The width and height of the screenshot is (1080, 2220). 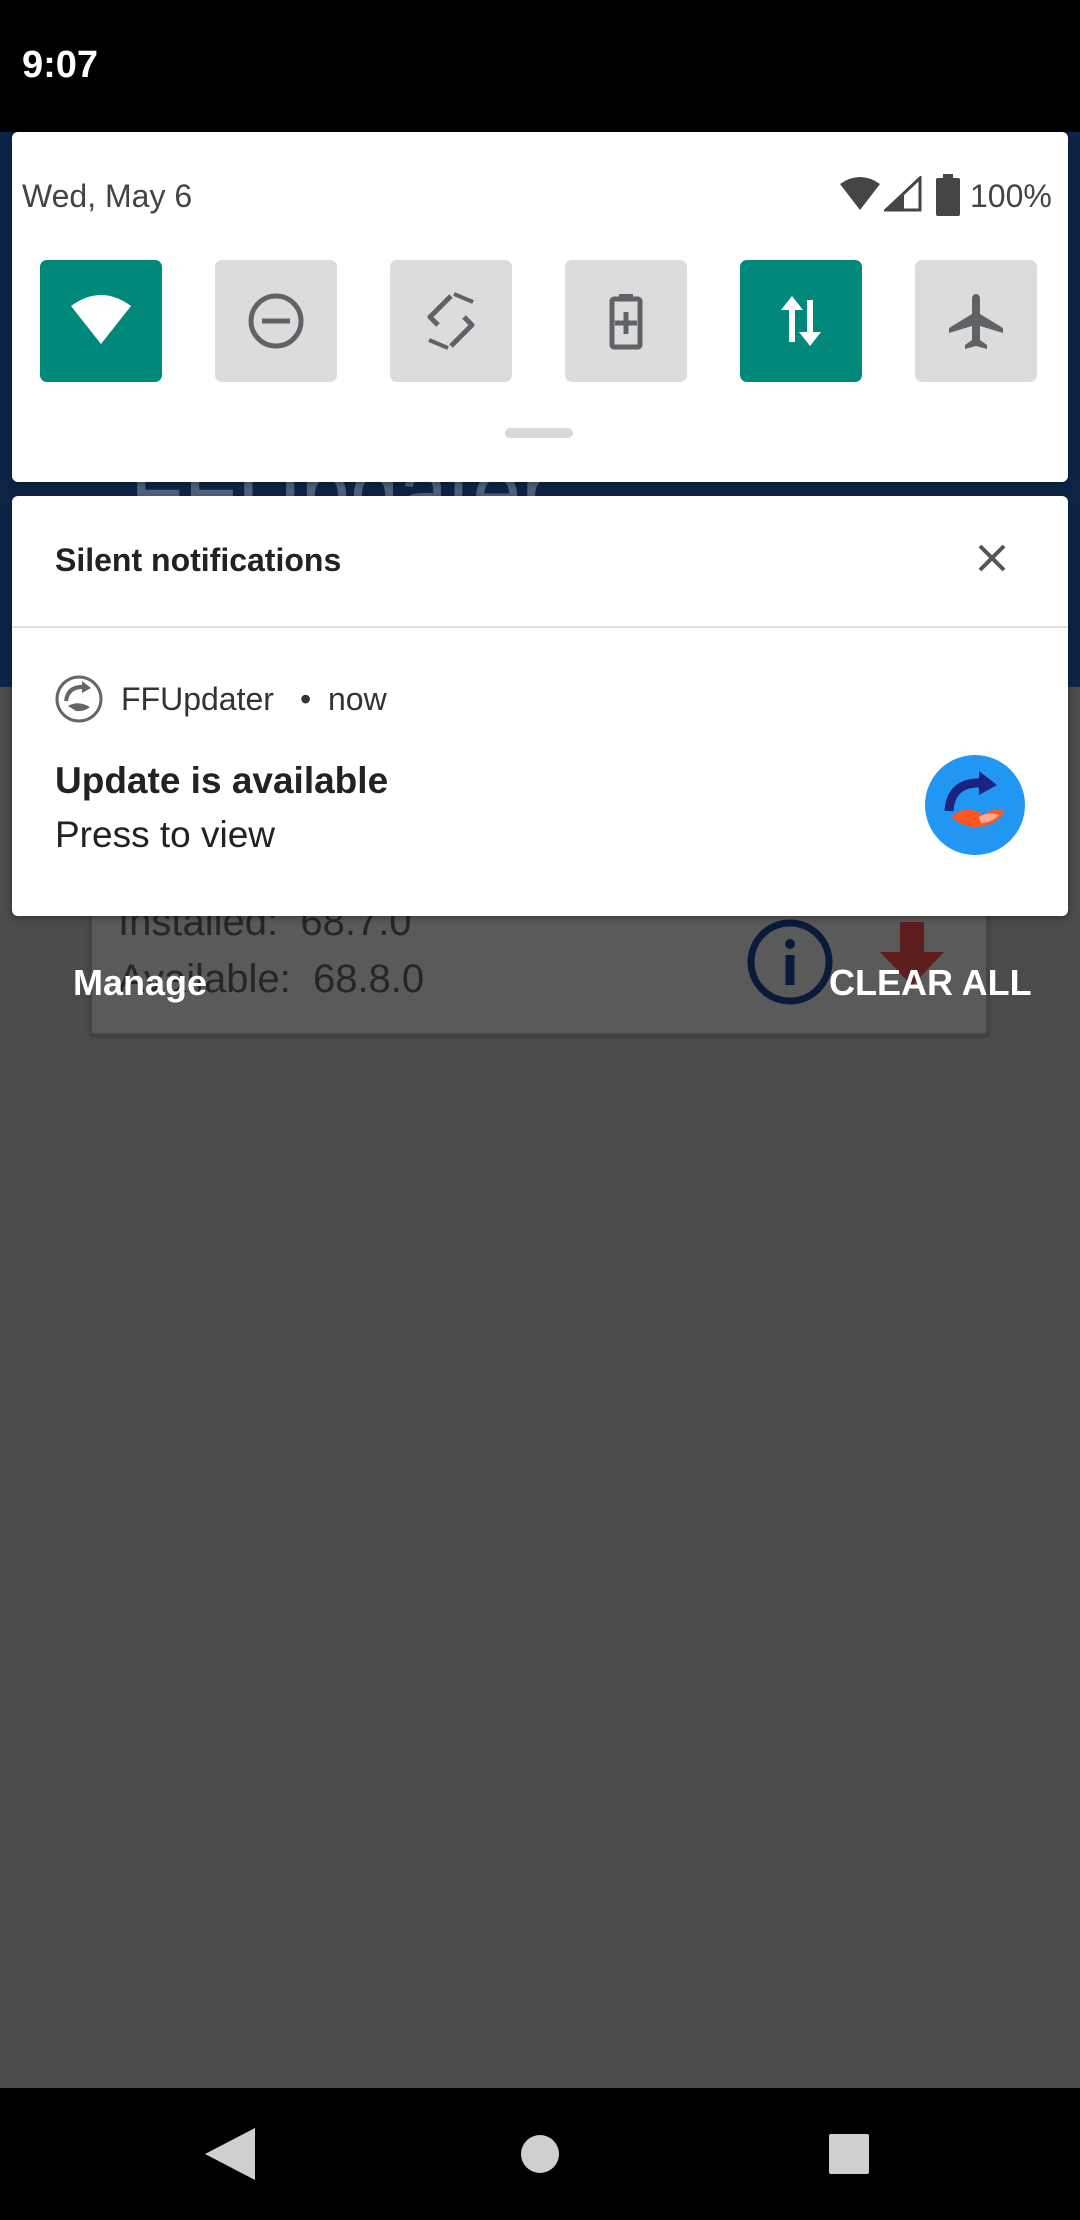 I want to click on tile-wifi, so click(x=101, y=321).